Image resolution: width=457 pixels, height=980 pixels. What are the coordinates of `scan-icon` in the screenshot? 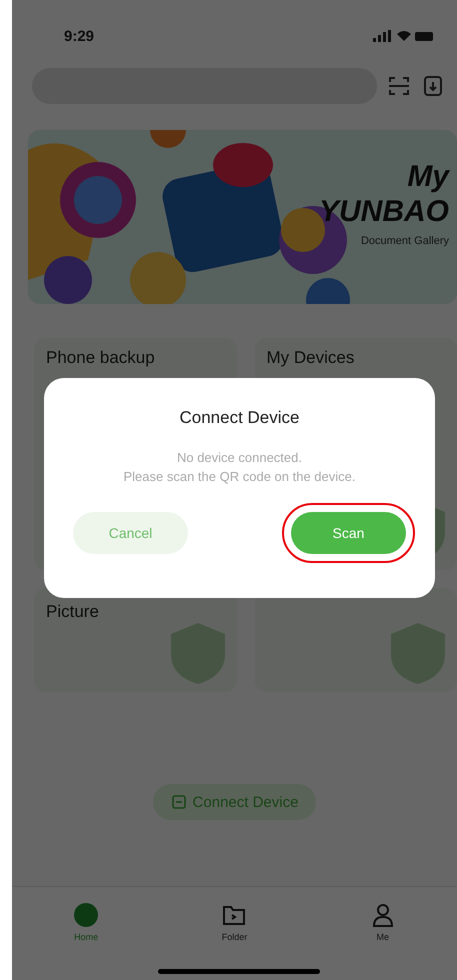 It's located at (399, 86).